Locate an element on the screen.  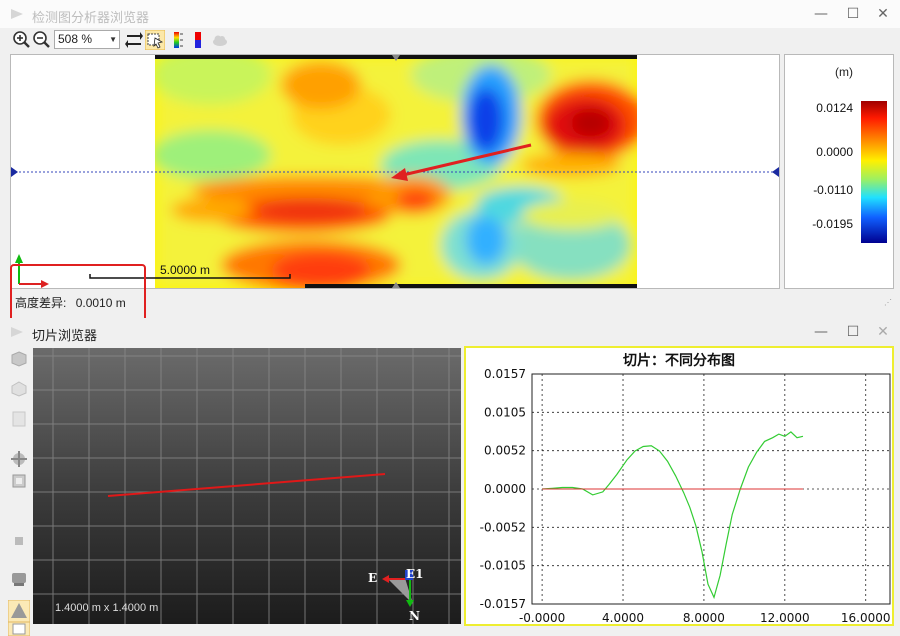
zoom-in-icon is located at coordinates (22, 40).